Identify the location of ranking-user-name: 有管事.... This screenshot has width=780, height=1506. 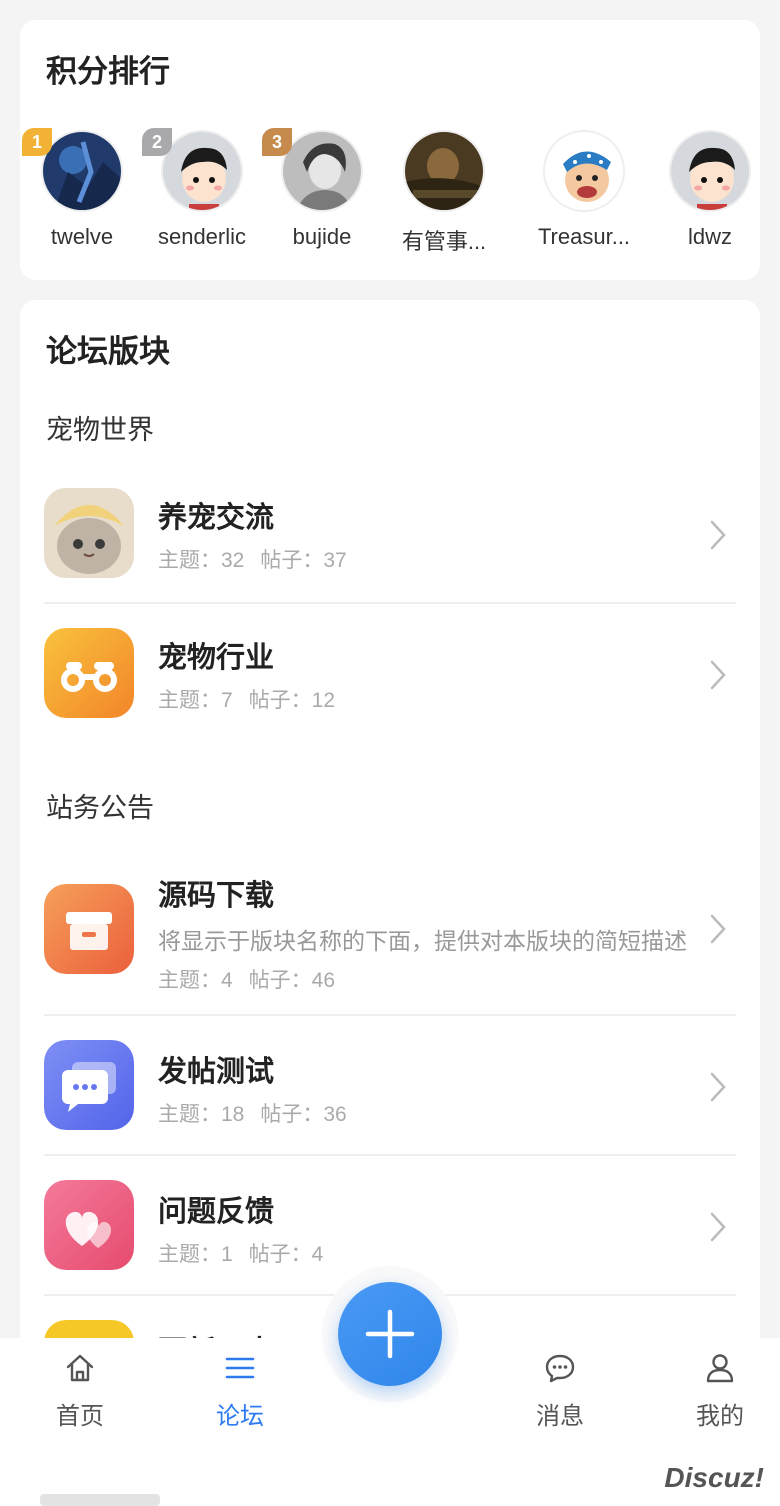
(444, 241).